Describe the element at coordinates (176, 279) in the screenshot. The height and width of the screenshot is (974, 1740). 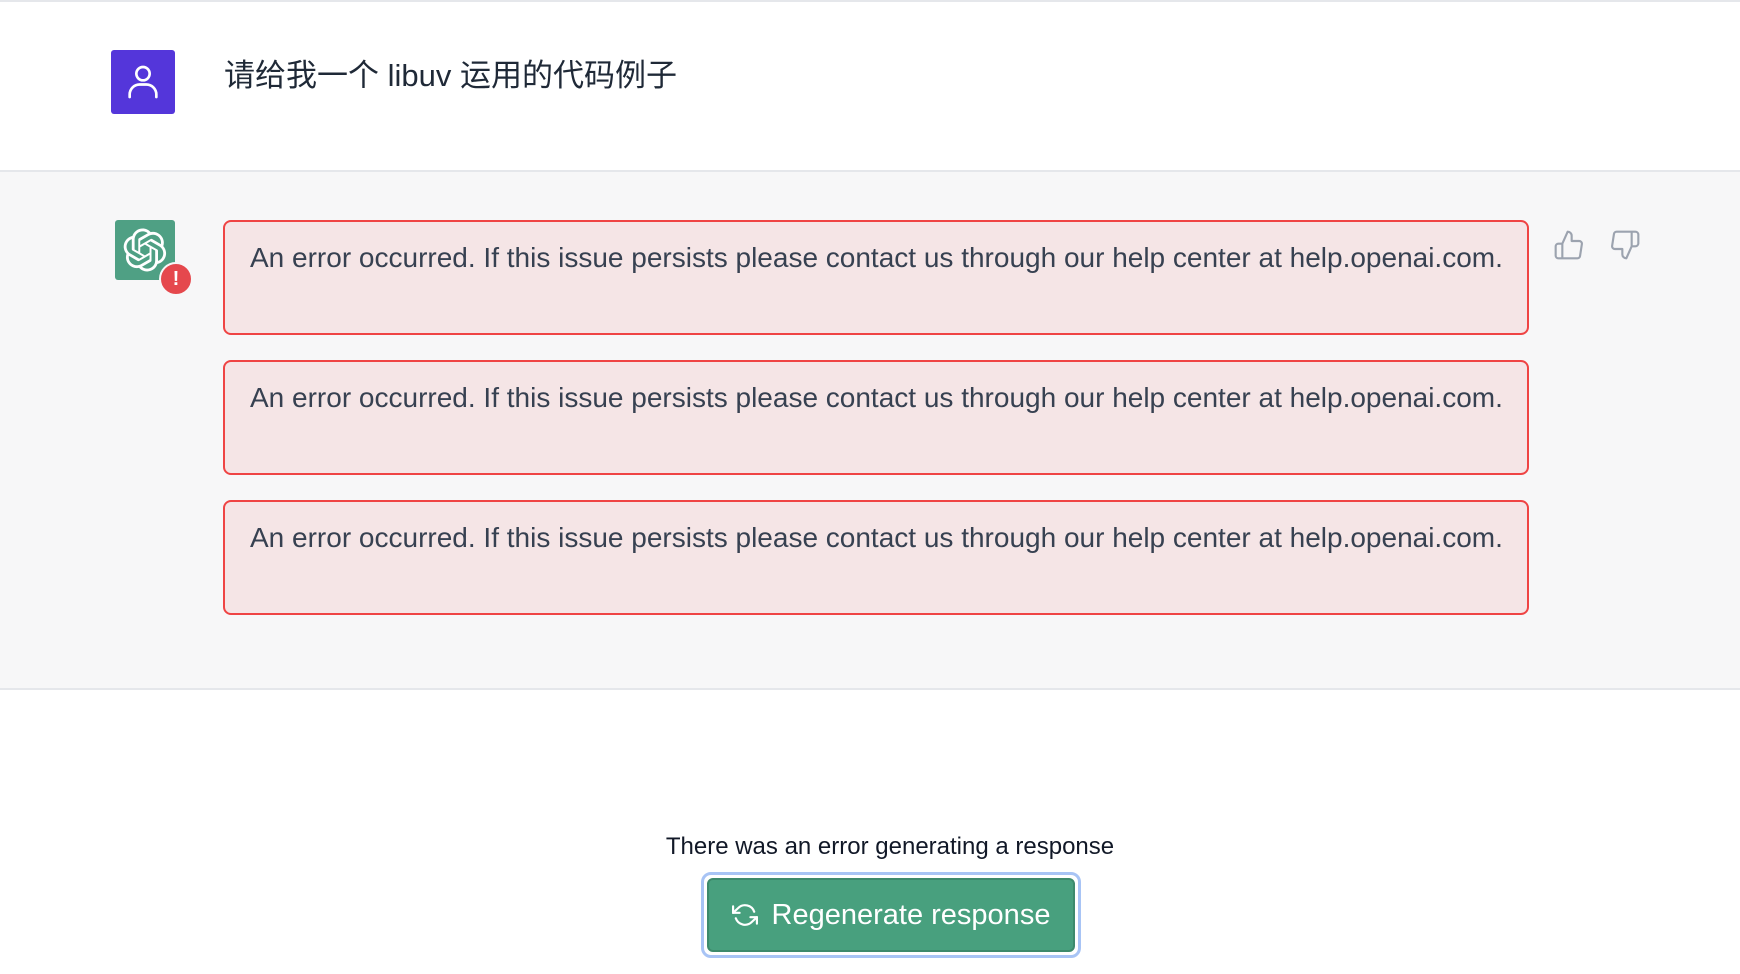
I see `error-badge-icon: !` at that location.